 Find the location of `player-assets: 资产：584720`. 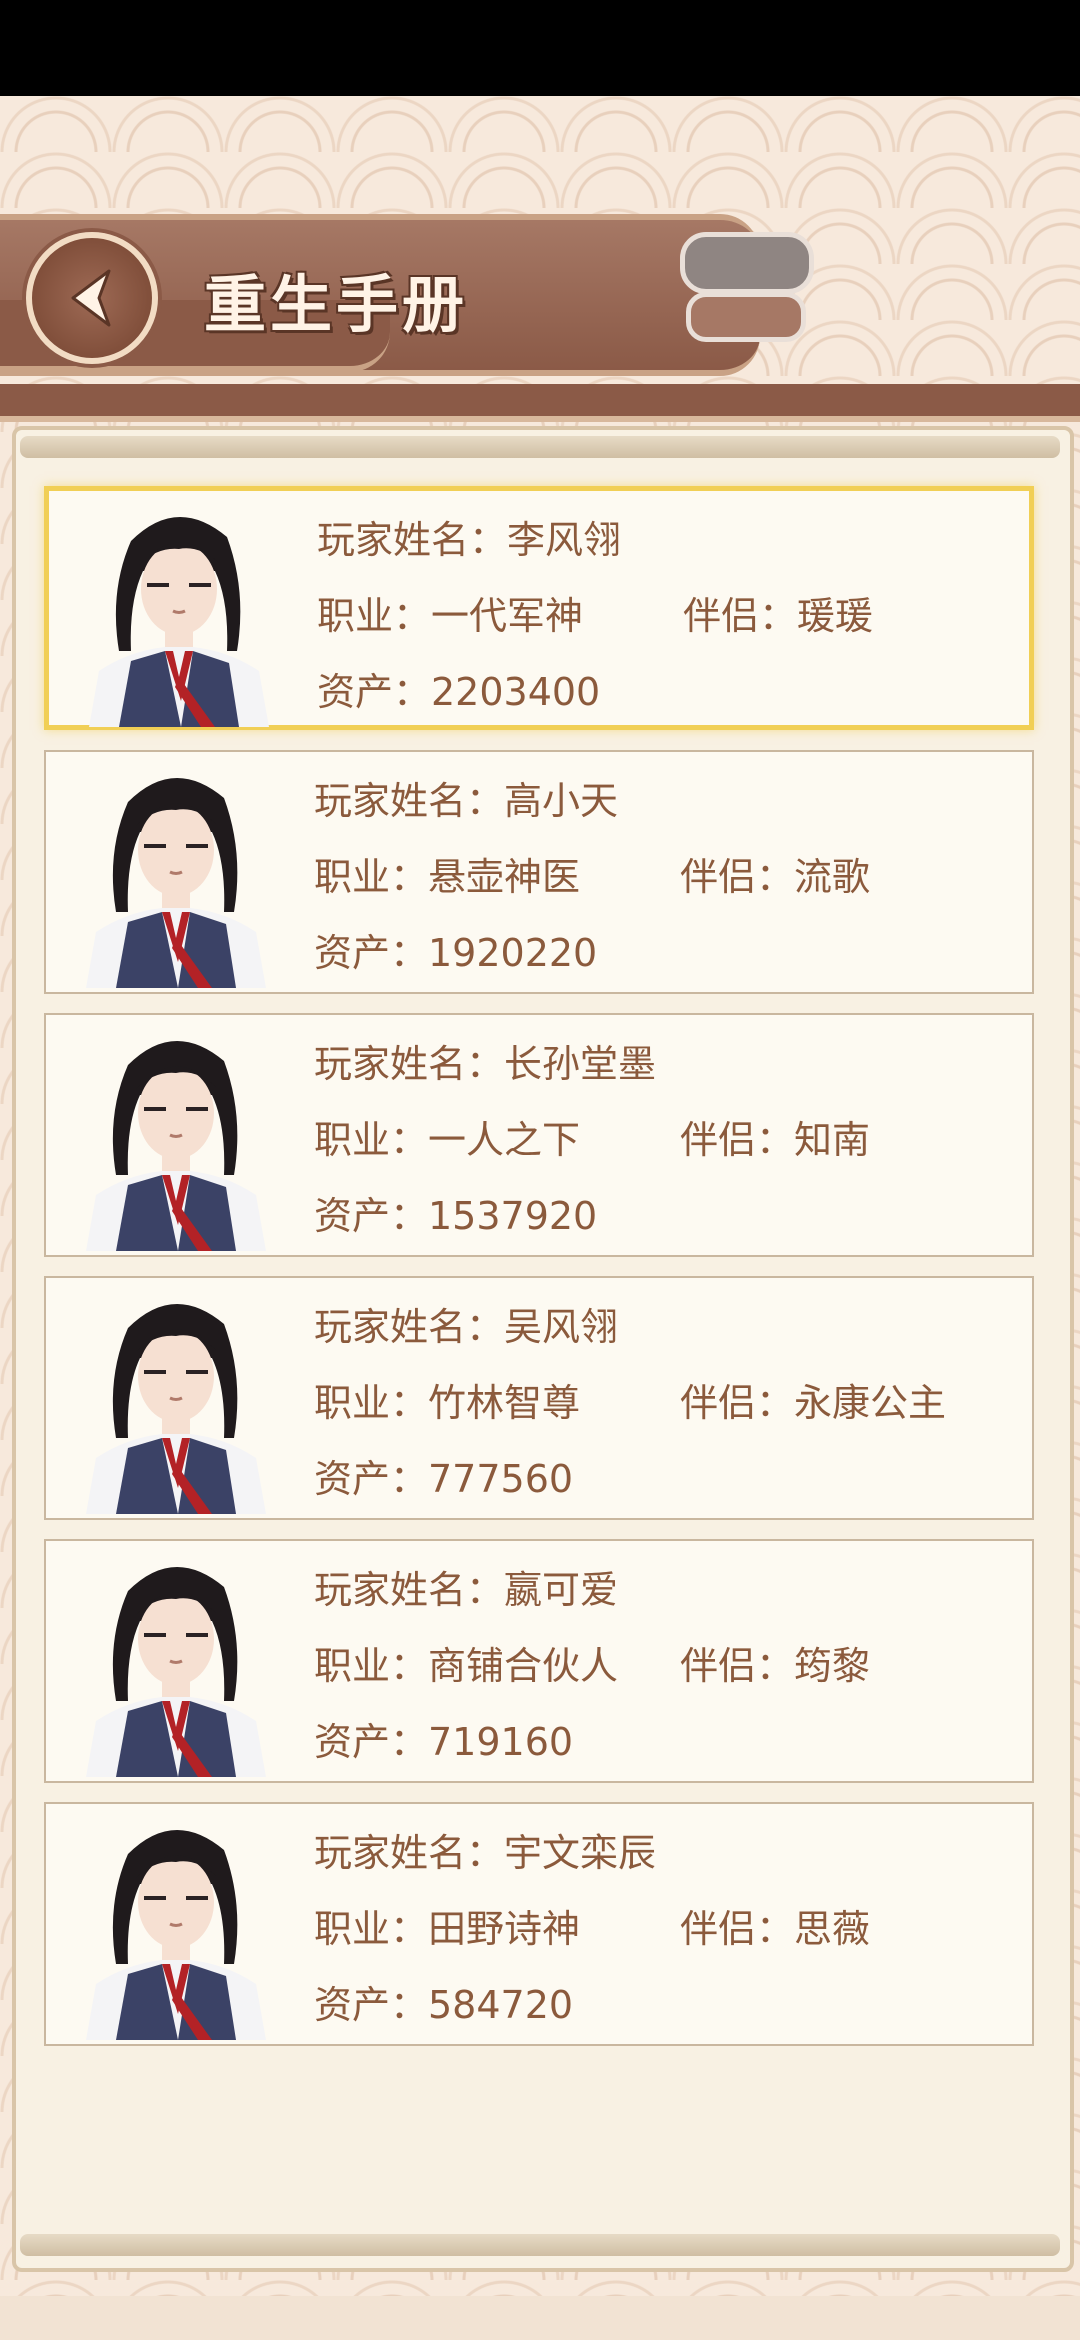

player-assets: 资产：584720 is located at coordinates (444, 2005).